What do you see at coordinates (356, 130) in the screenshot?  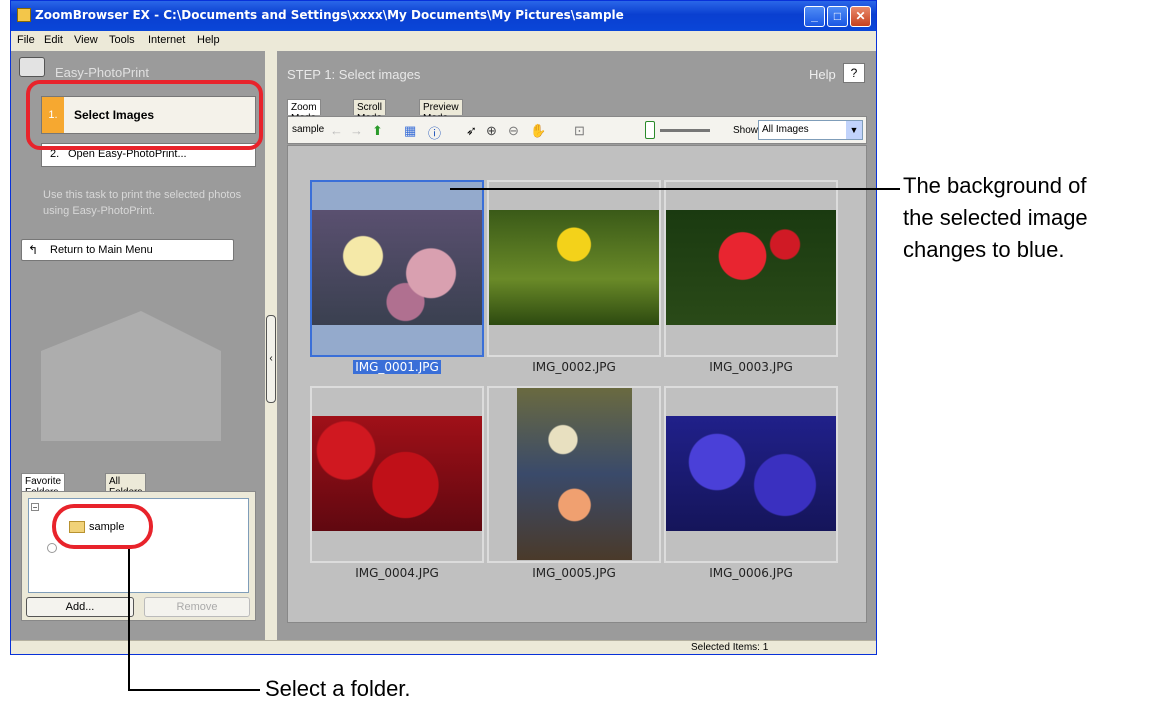 I see `forward-arrow-icon: →` at bounding box center [356, 130].